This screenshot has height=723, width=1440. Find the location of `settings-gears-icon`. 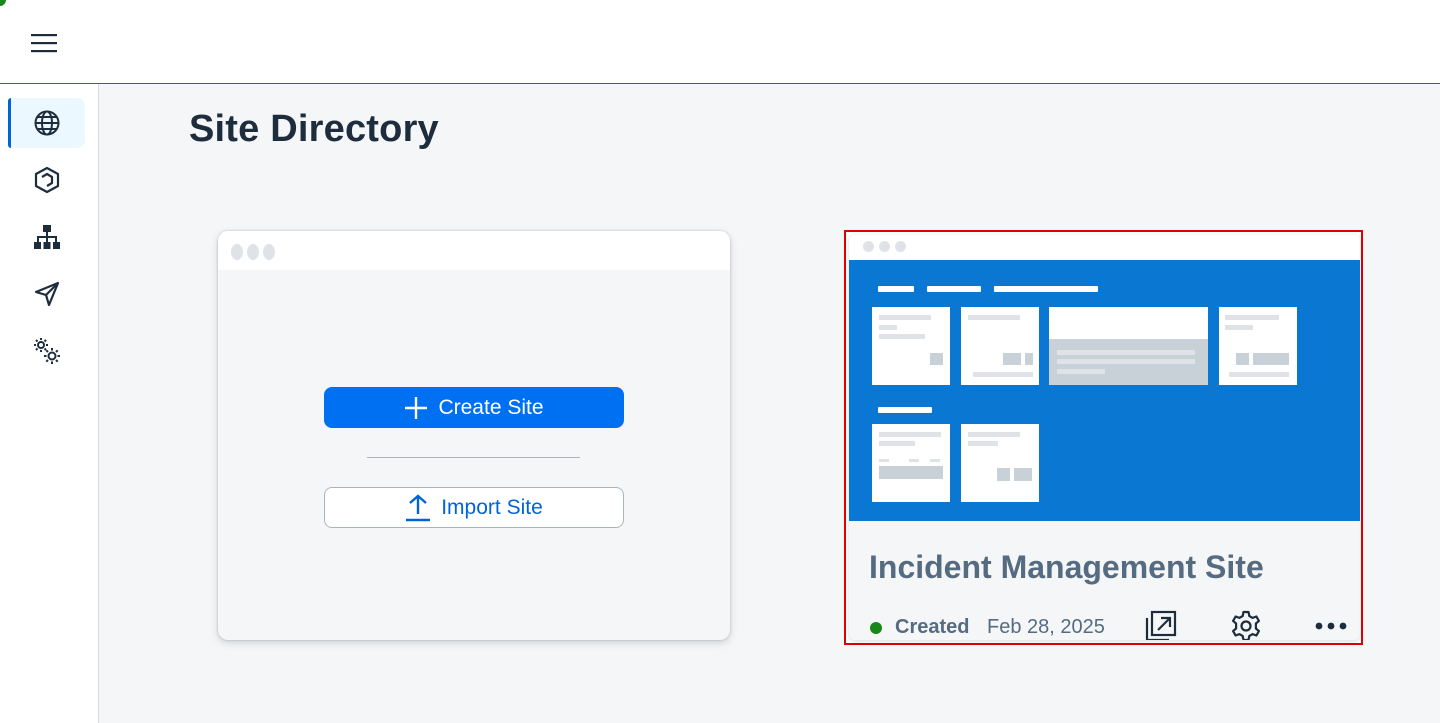

settings-gears-icon is located at coordinates (46, 351).